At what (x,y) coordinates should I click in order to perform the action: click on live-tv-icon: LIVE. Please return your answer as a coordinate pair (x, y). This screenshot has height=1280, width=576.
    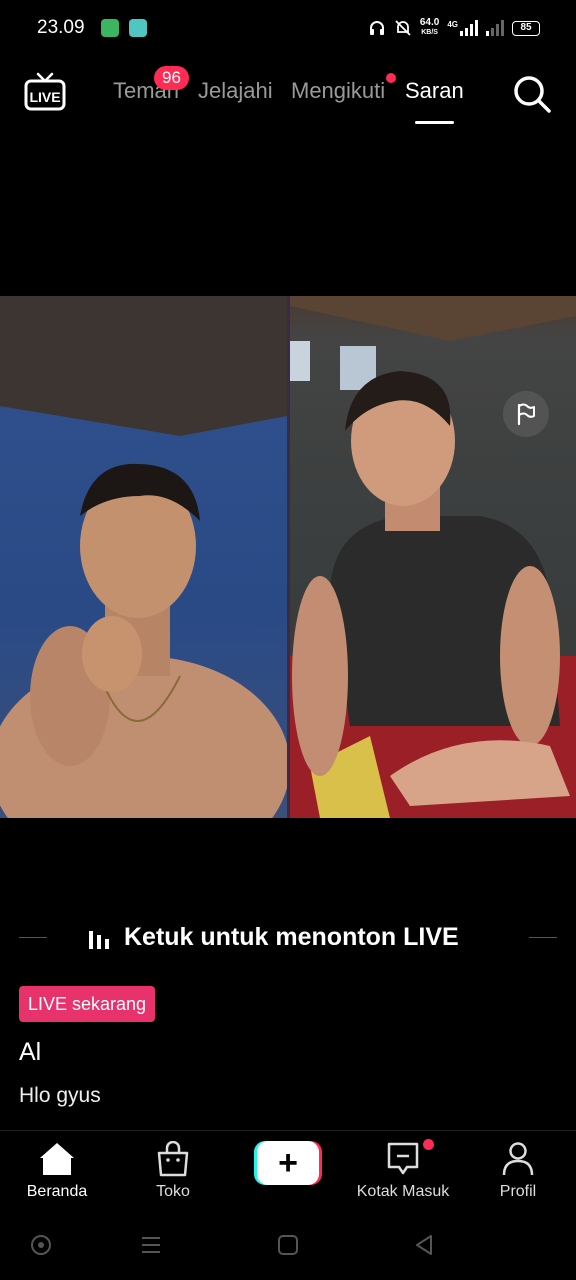
    Looking at the image, I should click on (45, 92).